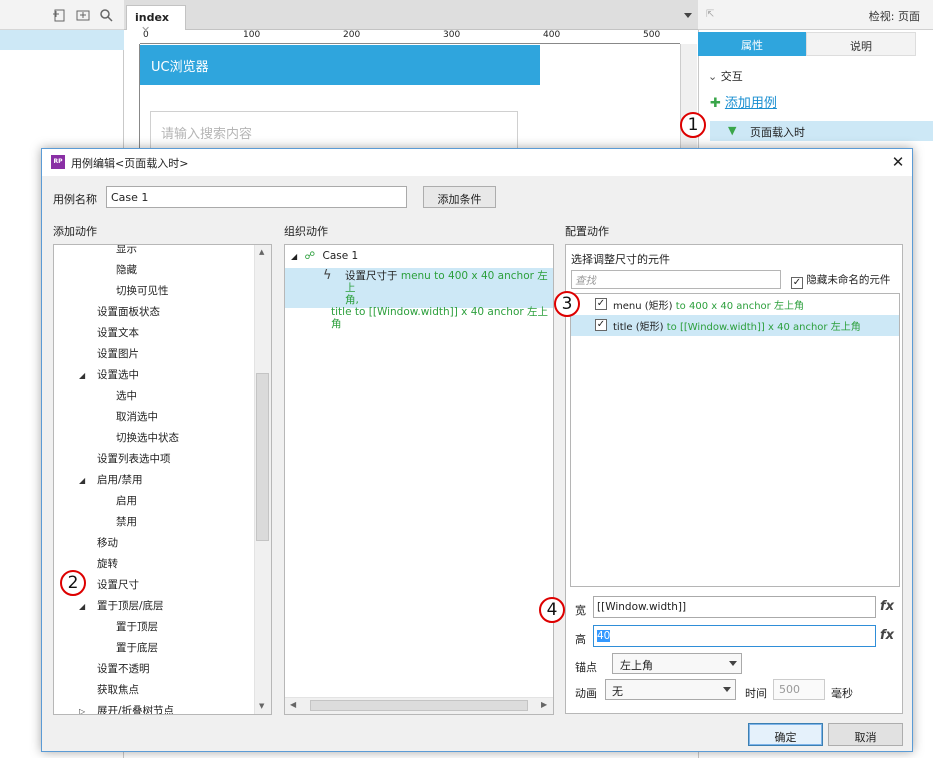 This screenshot has height=758, width=933. Describe the element at coordinates (256, 197) in the screenshot. I see `case-name-input: Case 1` at that location.